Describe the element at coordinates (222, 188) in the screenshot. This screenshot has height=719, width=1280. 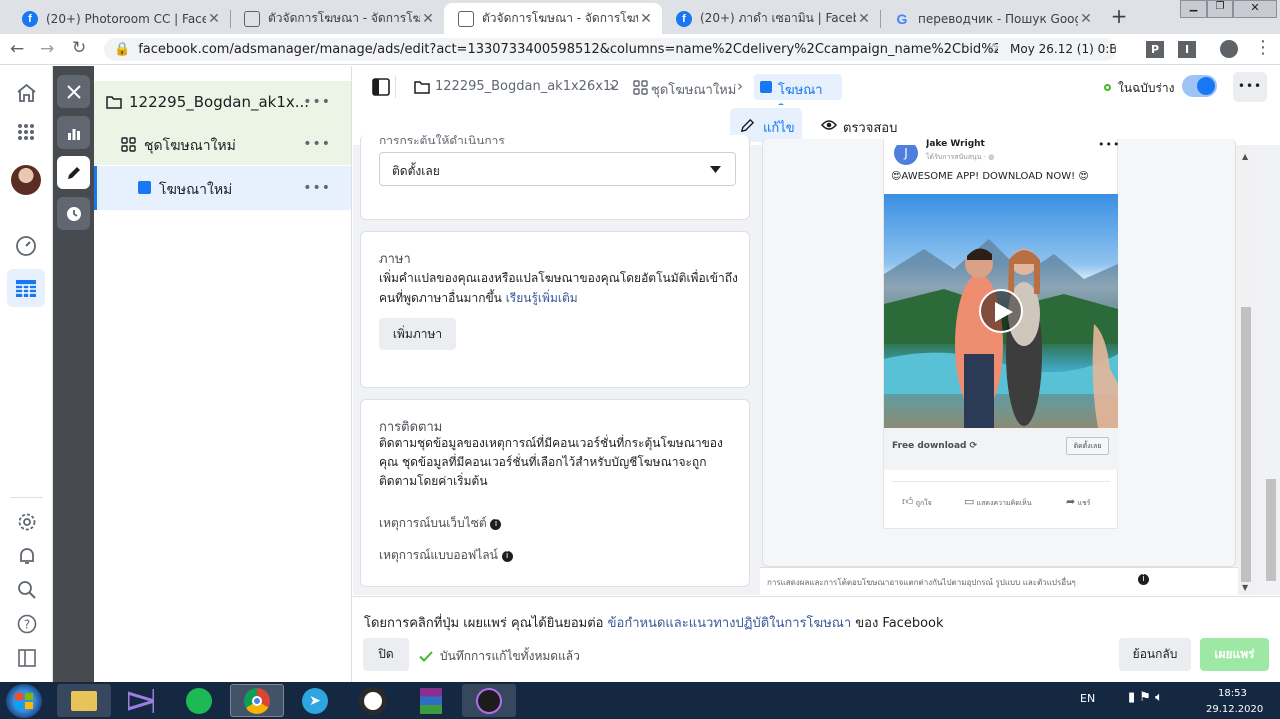
I see `tree-item-ad-selected: โฆษณาใหม่ •••` at that location.